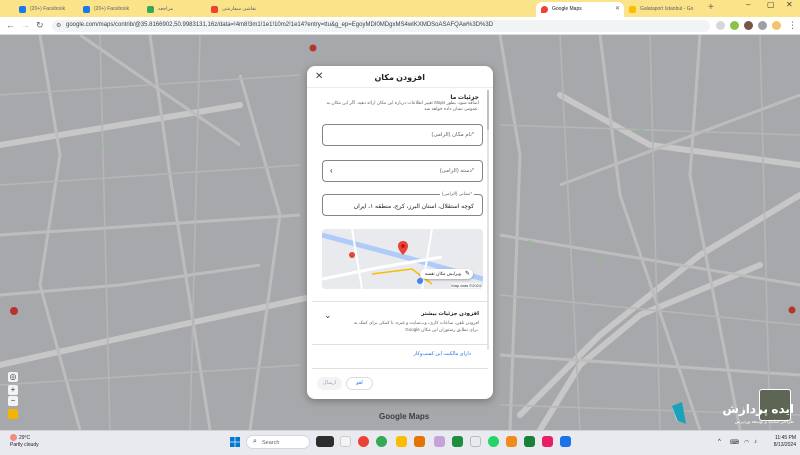  Describe the element at coordinates (25, 25) in the screenshot. I see `forward-arrow-icon: →` at that location.